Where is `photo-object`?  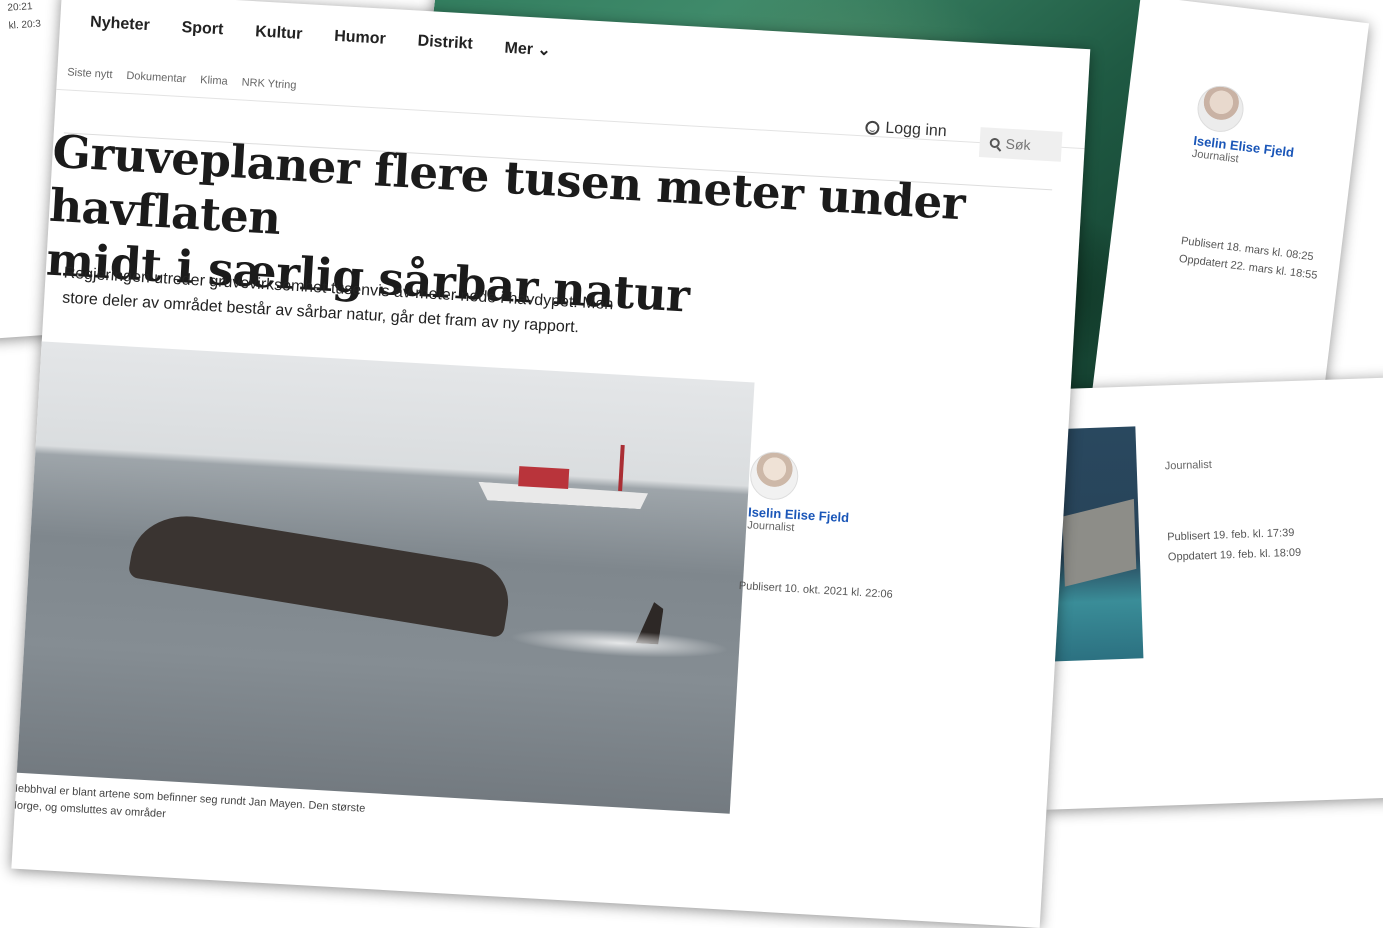
photo-object is located at coordinates (1099, 542).